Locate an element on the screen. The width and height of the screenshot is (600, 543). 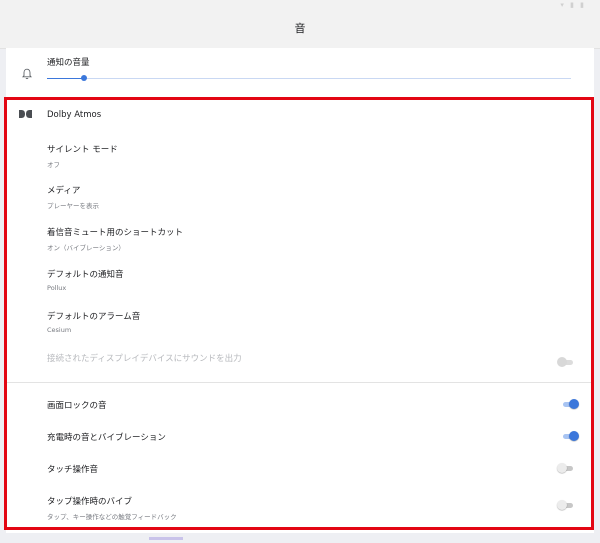
cast-display-title: 接続されたディスプレイデバイスにサウンドを出力 is located at coordinates (144, 359).